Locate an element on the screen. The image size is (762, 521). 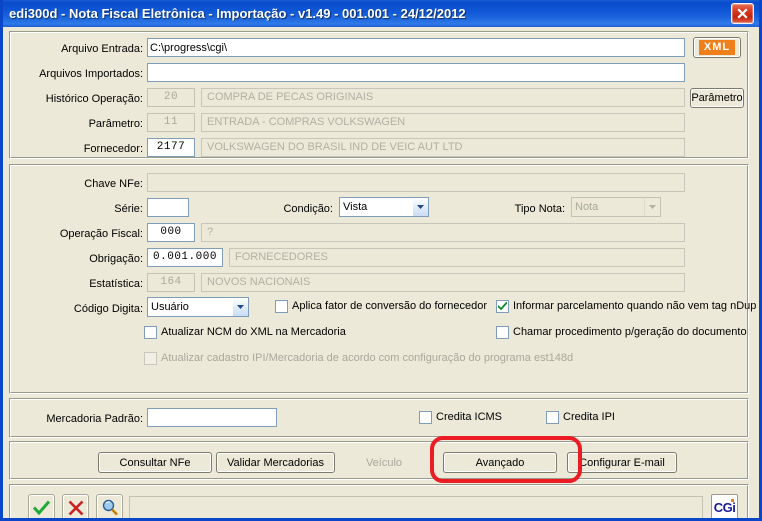
checkbox-aplica-fator-conversao: Aplica fator de conversão do fornecedor is located at coordinates (381, 306).